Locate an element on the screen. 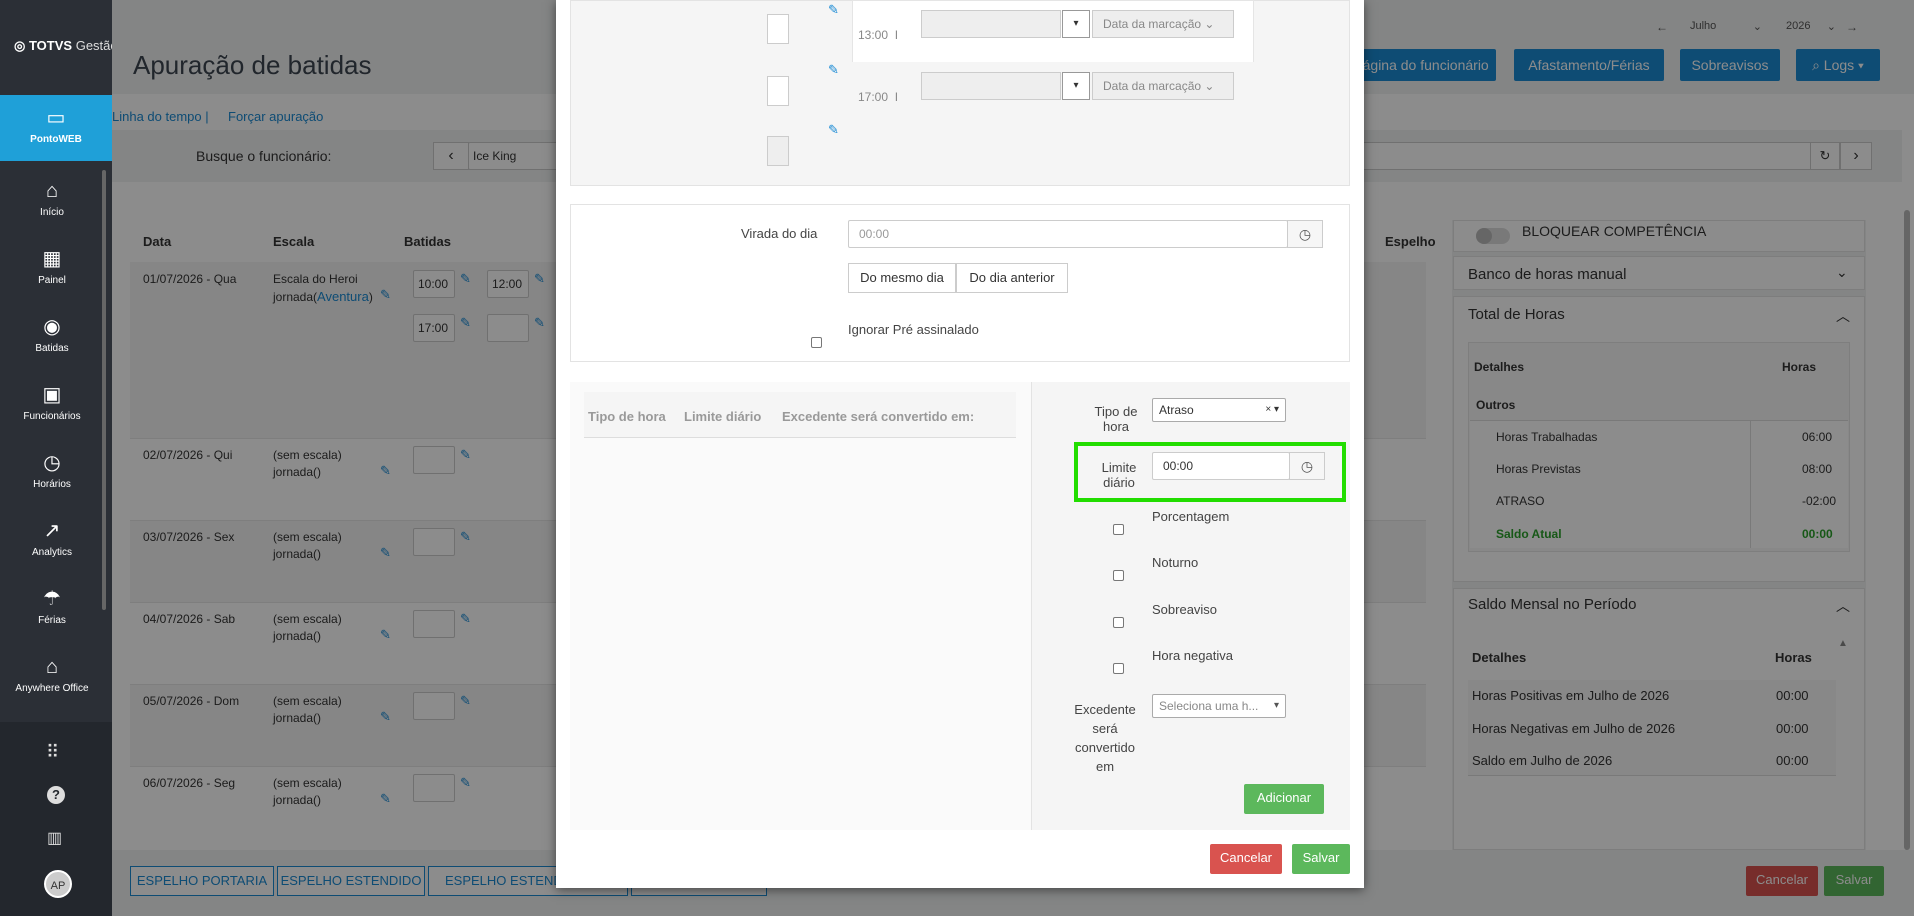 Image resolution: width=1914 pixels, height=916 pixels. help-icon: ? is located at coordinates (56, 795).